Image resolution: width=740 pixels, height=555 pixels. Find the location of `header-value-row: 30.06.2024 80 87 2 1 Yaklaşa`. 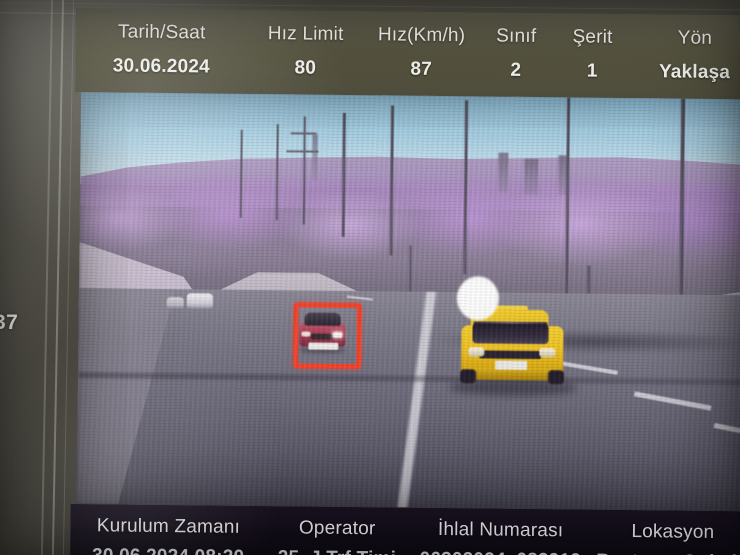

header-value-row: 30.06.2024 80 87 2 1 Yaklaşa is located at coordinates (407, 69).